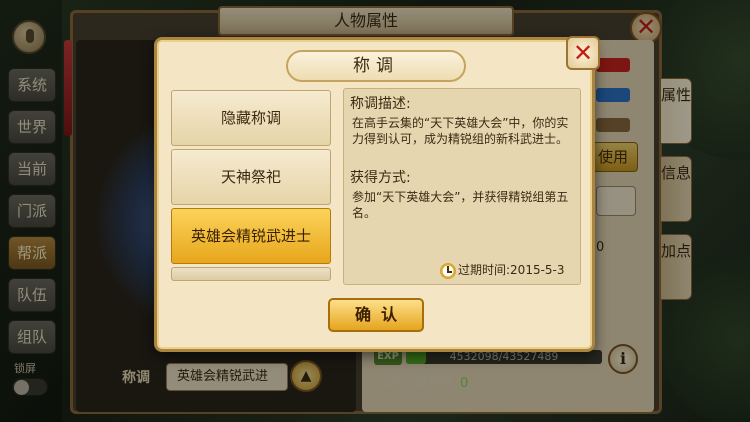 The image size is (750, 422). Describe the element at coordinates (511, 270) in the screenshot. I see `expiry-text: 过期时间:2015-5-3` at that location.